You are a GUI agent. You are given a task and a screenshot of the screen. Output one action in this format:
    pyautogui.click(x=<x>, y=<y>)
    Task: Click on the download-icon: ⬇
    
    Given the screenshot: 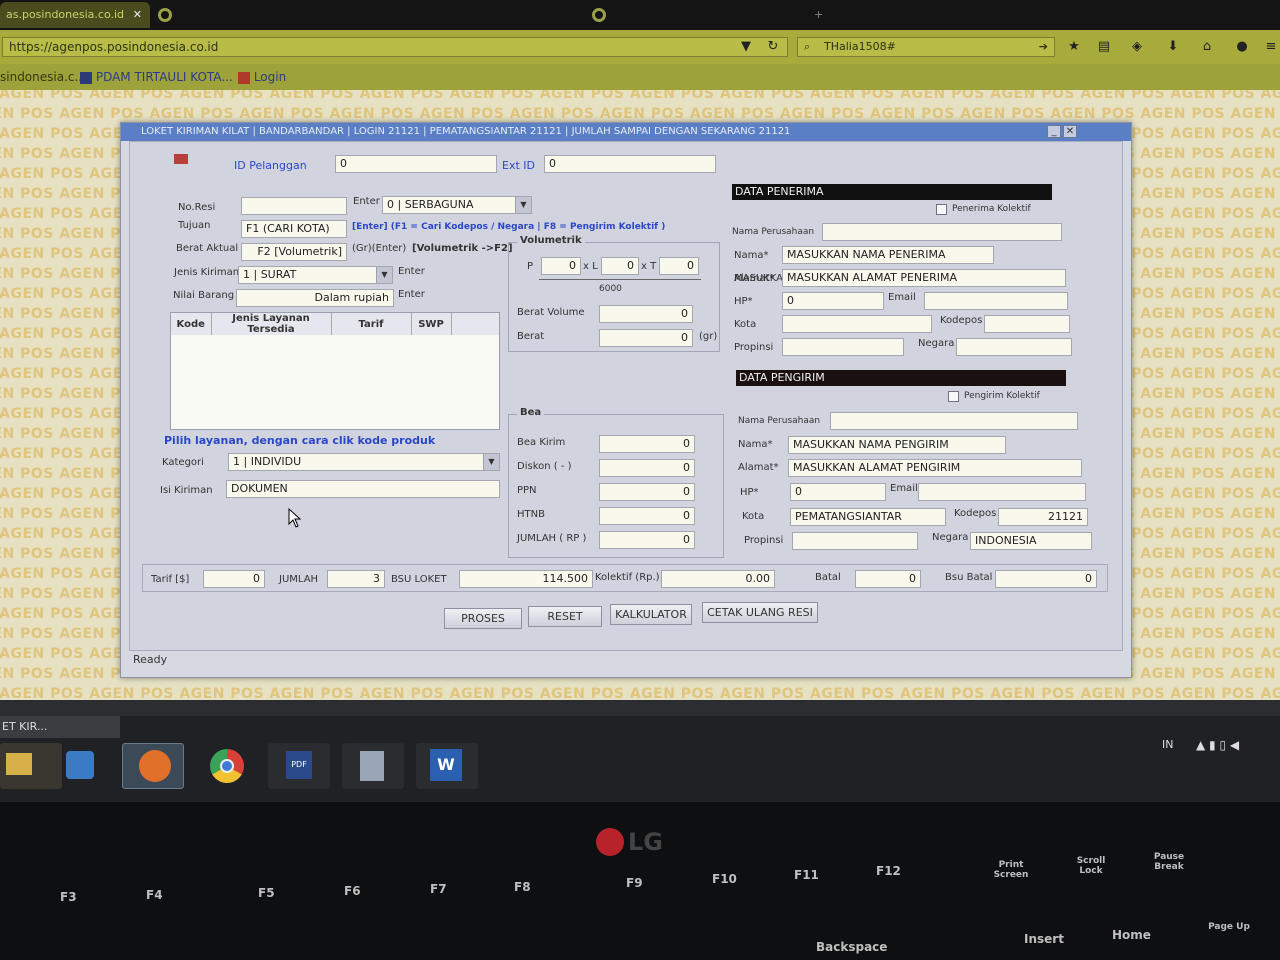 What is the action you would take?
    pyautogui.click(x=1173, y=47)
    